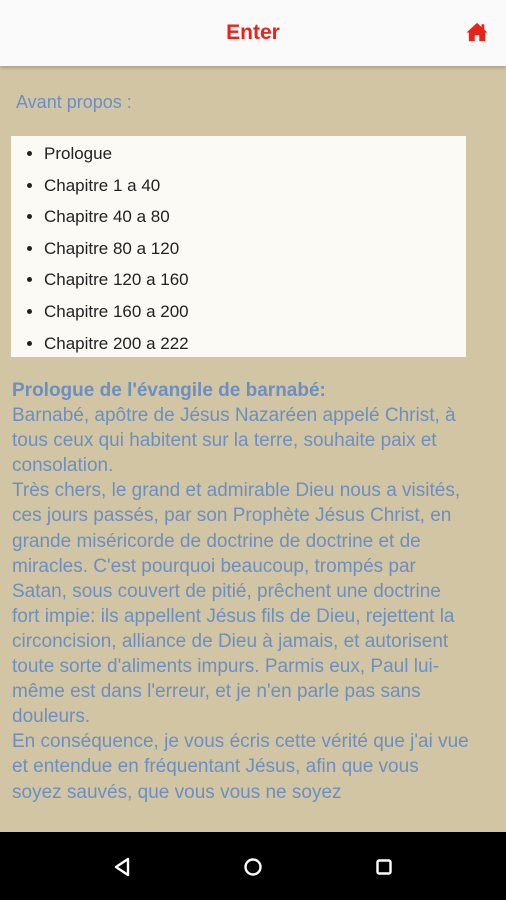 The image size is (506, 900). Describe the element at coordinates (255, 154) in the screenshot. I see `menu-item-prologue: Prologue` at that location.